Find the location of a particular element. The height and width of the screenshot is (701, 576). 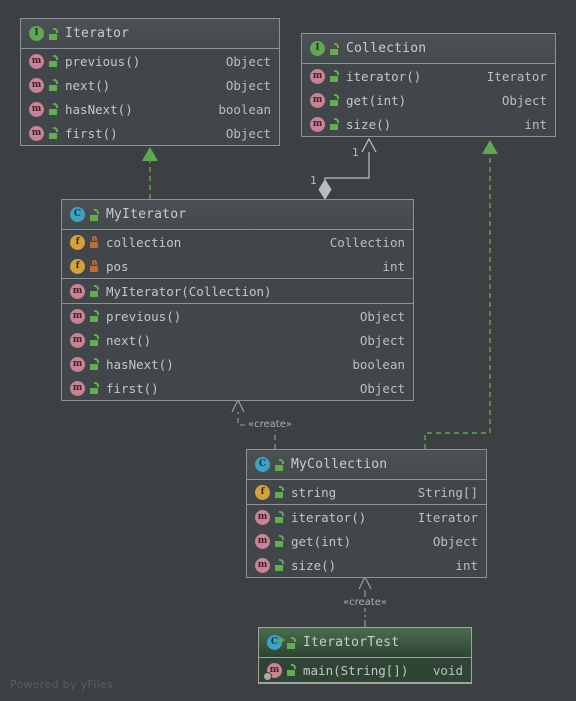

node-header-iteratortest: C IteratorTest is located at coordinates (365, 643).